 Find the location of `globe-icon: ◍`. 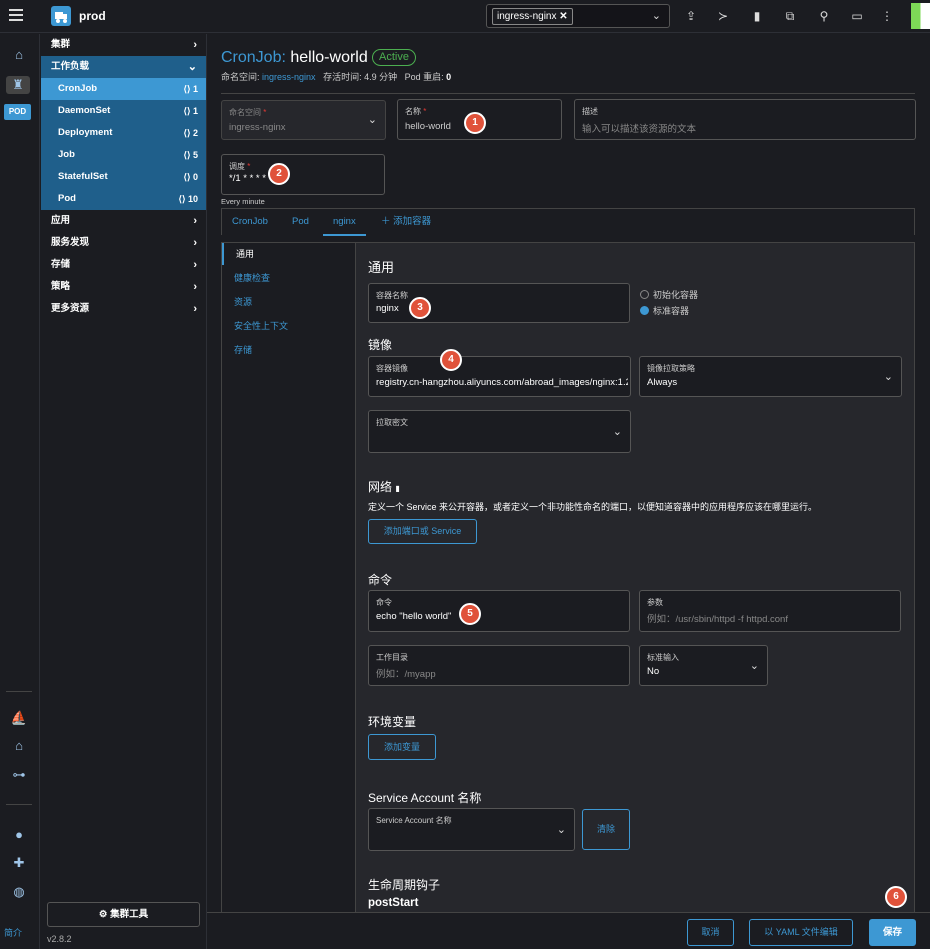

globe-icon: ◍ is located at coordinates (19, 892).